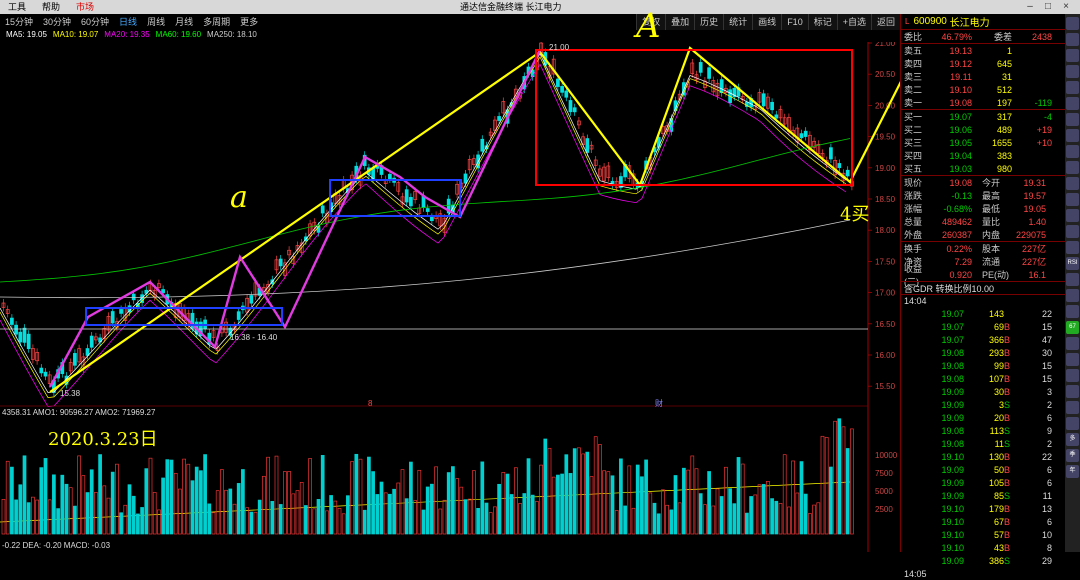 Image resolution: width=1080 pixels, height=580 pixels. Describe the element at coordinates (913, 51) in the screenshot. I see `book-label: 卖五` at that location.